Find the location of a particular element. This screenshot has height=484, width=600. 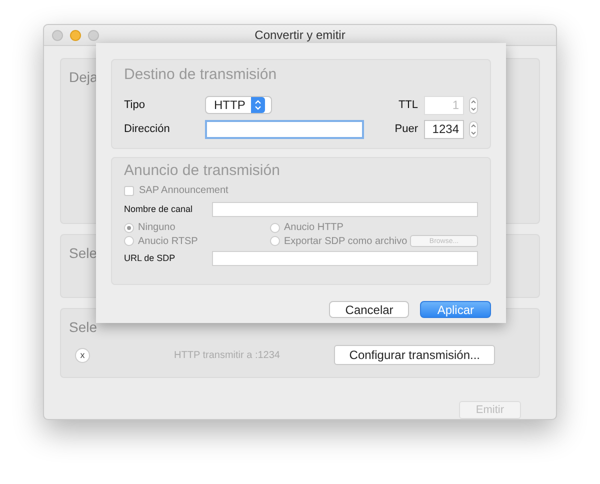

field-label: Puer is located at coordinates (406, 129).